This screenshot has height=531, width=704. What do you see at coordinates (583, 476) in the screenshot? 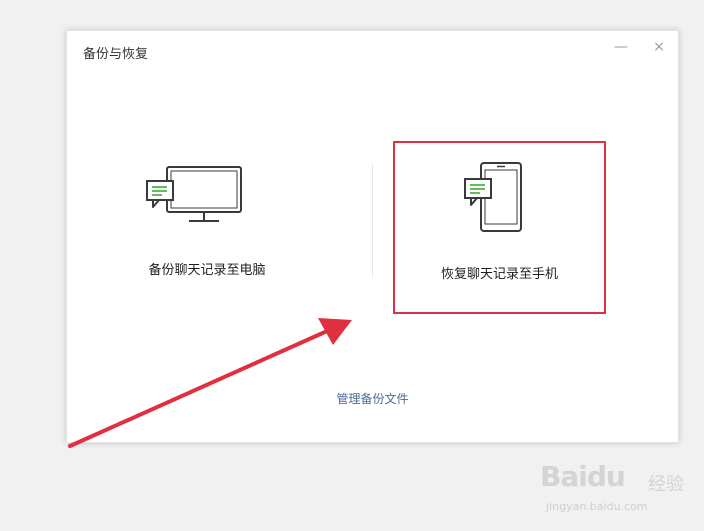
I see `baidu-logo: Baidu` at bounding box center [583, 476].